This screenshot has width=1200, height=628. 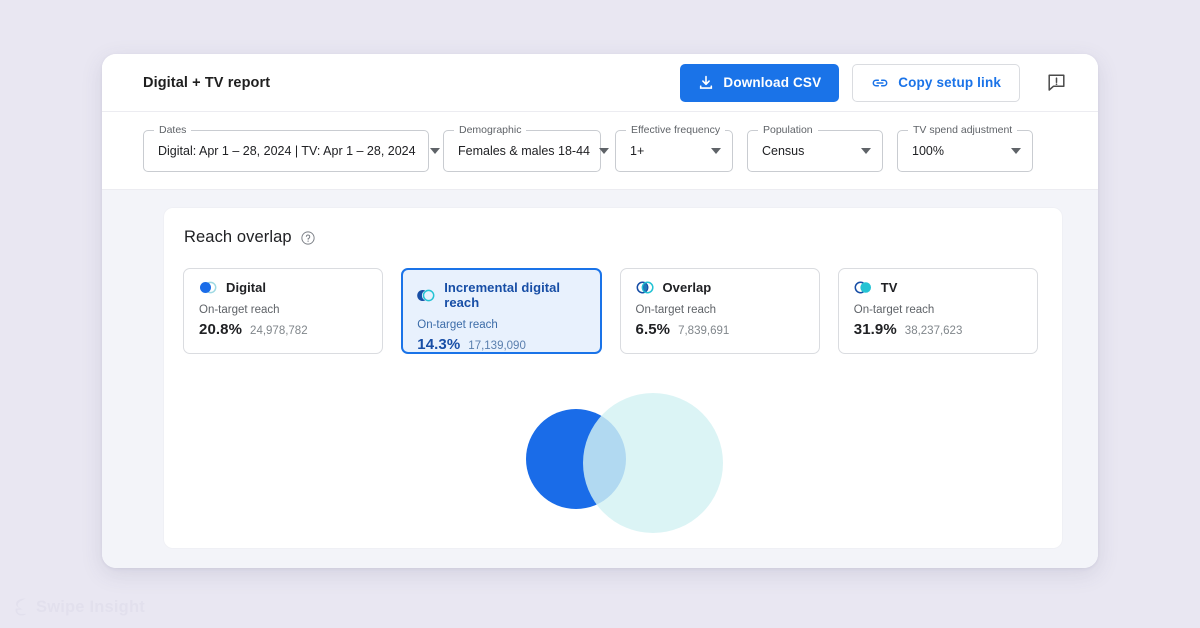 I want to click on metric-card-absolute: 17,139,090, so click(x=497, y=346).